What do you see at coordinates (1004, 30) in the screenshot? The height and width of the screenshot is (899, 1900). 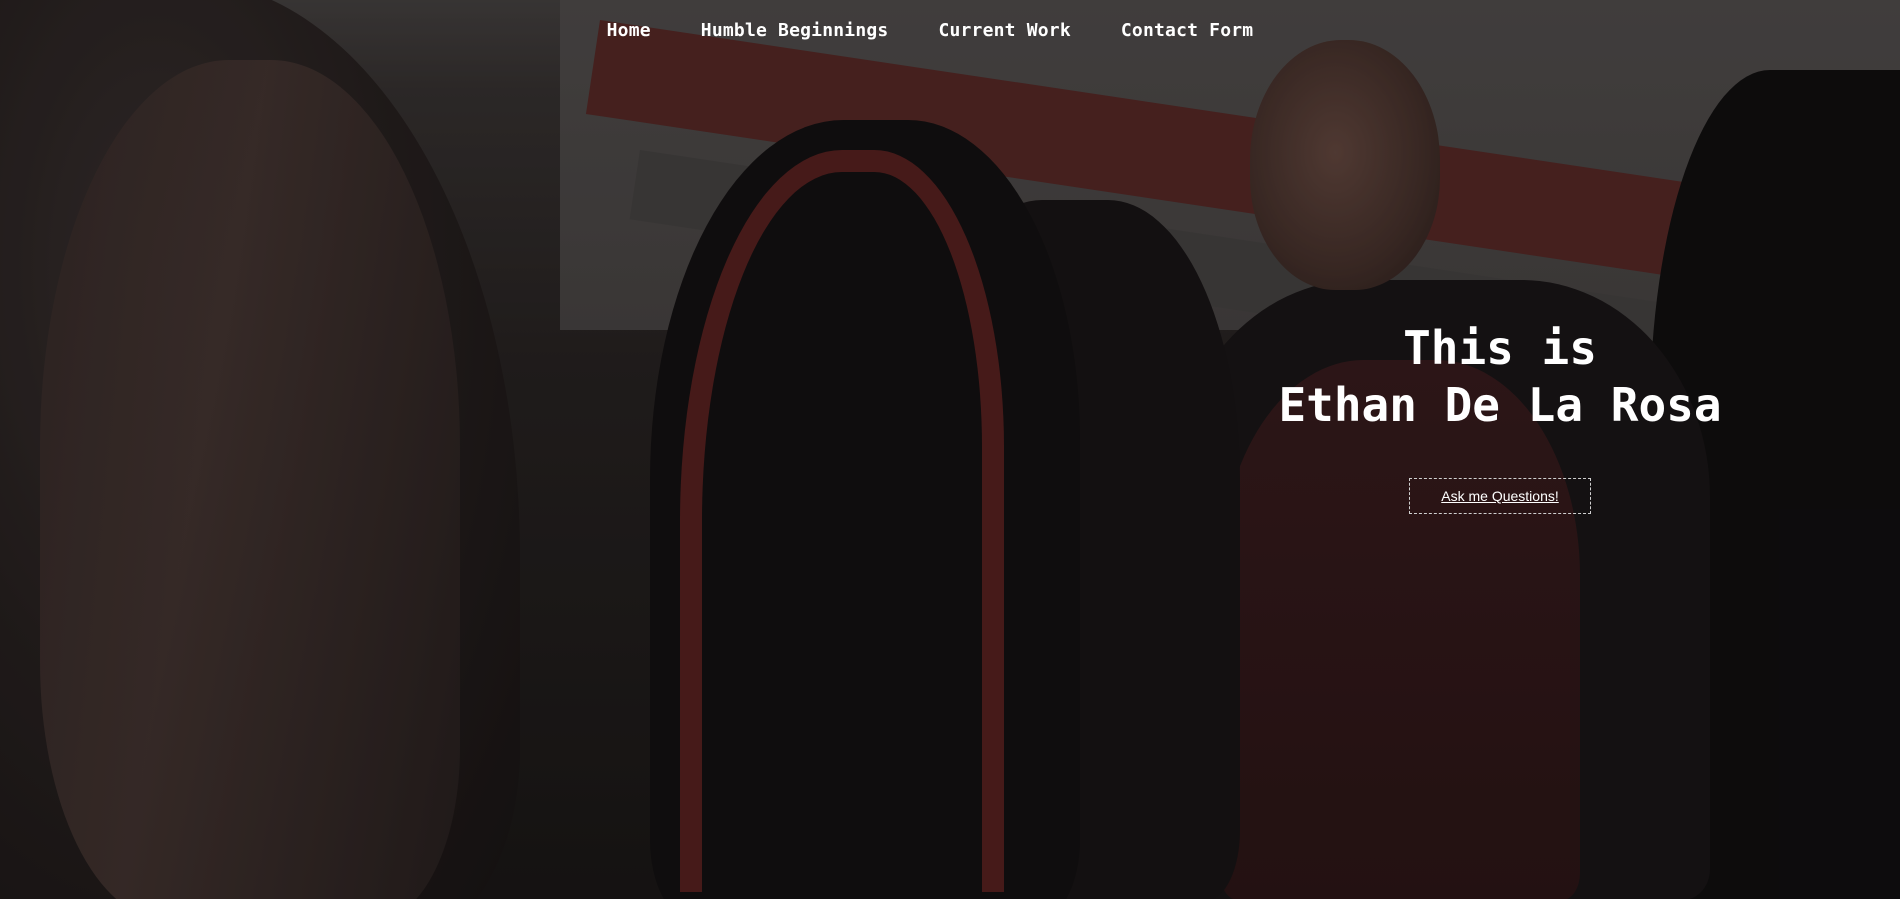 I see `nav-link-current-work: Current Work` at bounding box center [1004, 30].